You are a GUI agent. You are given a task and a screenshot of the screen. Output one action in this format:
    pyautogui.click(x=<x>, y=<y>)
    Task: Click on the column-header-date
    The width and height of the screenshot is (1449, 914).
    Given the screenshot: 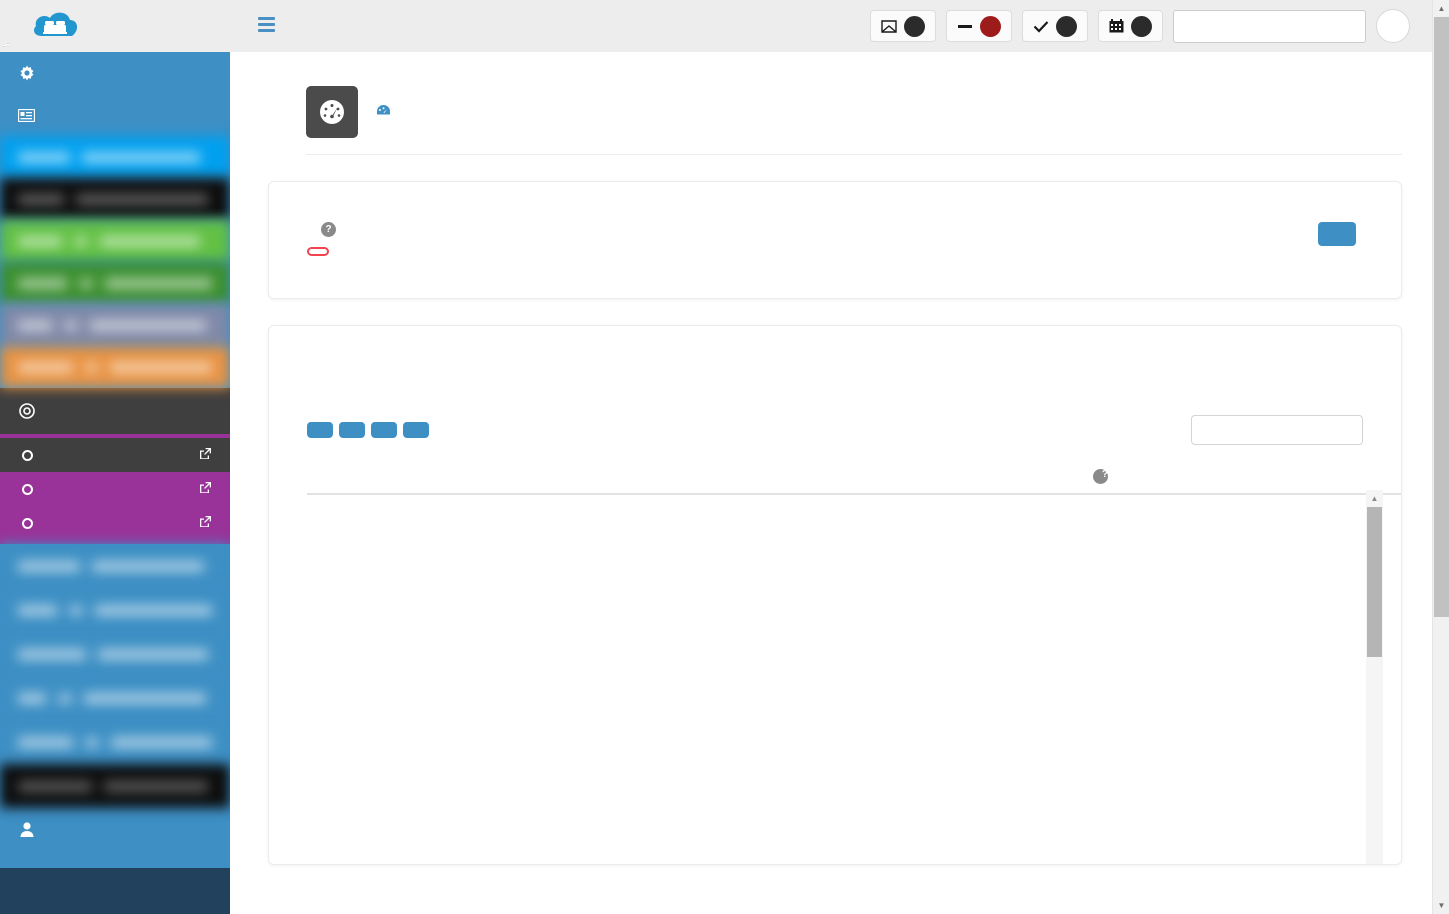 What is the action you would take?
    pyautogui.click(x=353, y=479)
    